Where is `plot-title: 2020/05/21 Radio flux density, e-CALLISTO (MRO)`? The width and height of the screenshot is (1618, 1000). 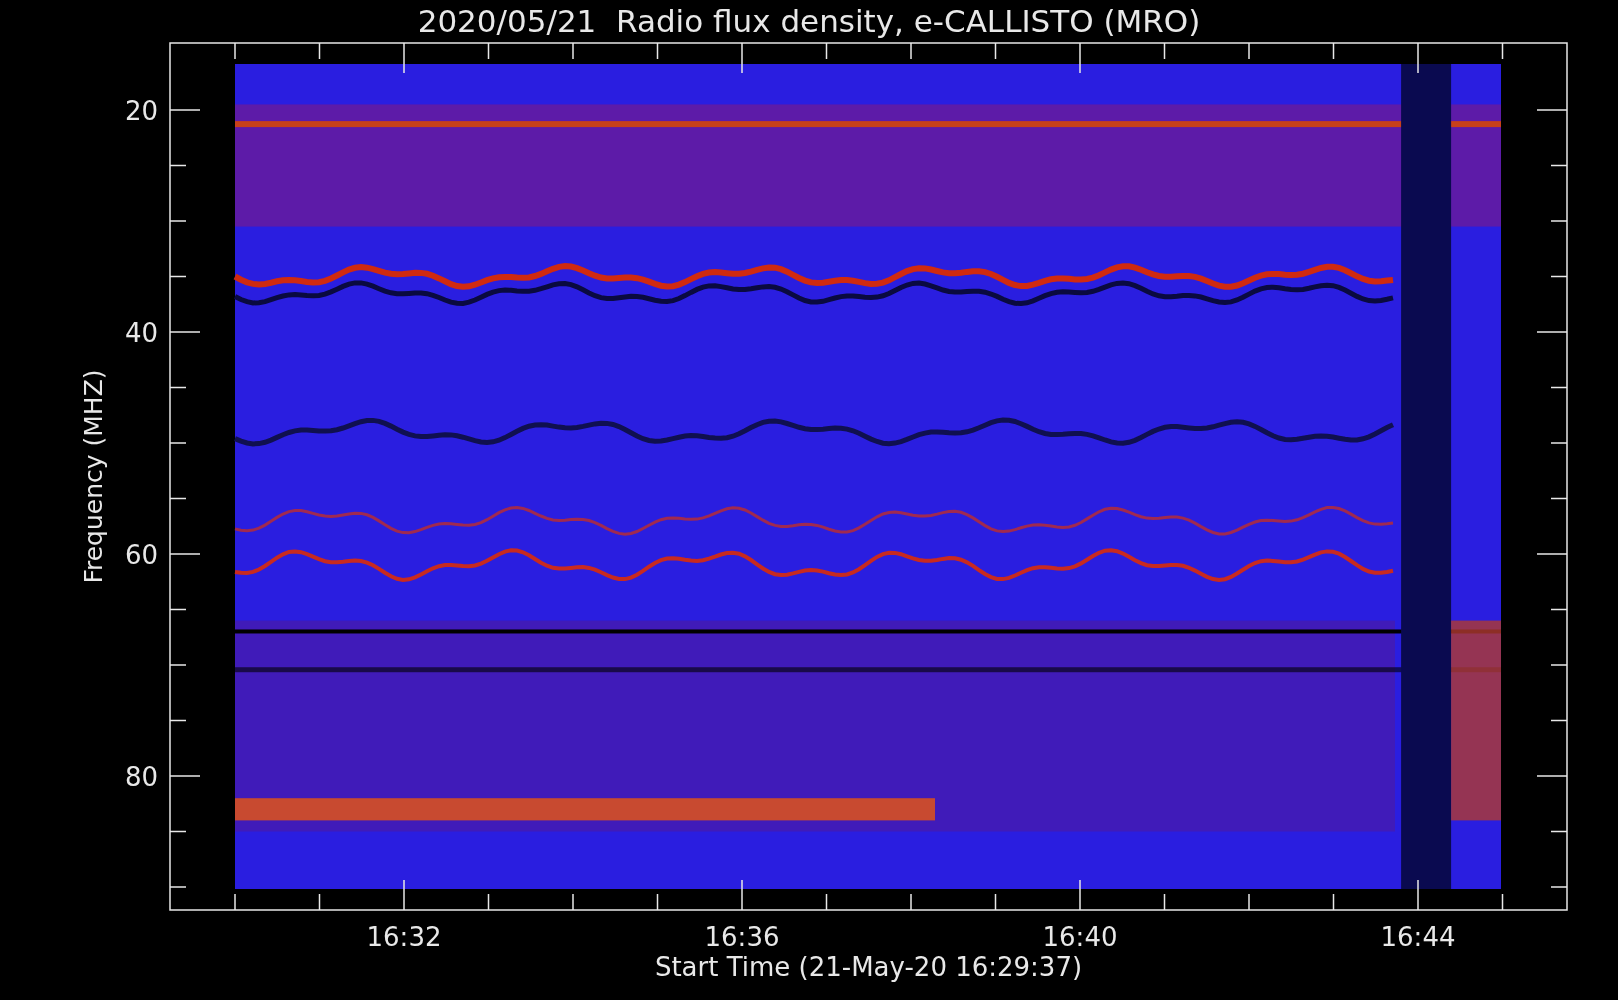 plot-title: 2020/05/21 Radio flux density, e-CALLISTO (MRO) is located at coordinates (809, 21).